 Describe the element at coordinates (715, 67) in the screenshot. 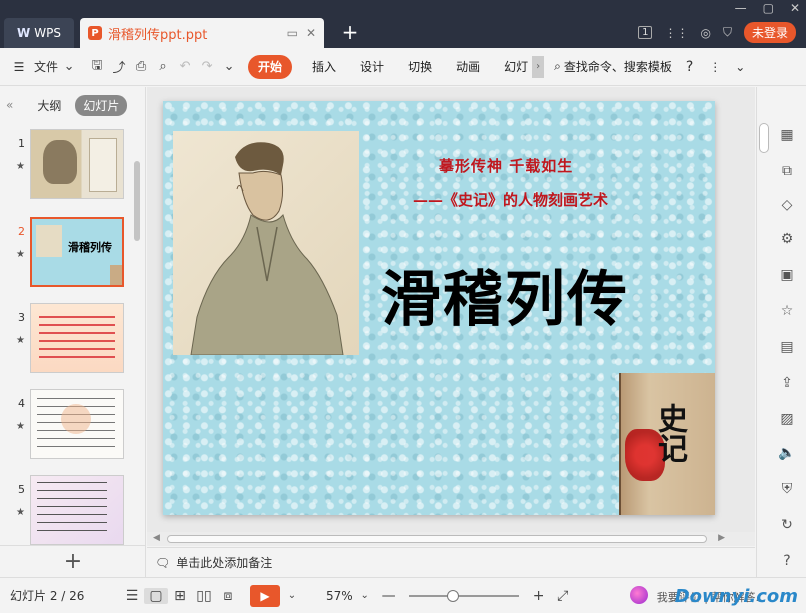

I see `more-icon: ⋮` at that location.